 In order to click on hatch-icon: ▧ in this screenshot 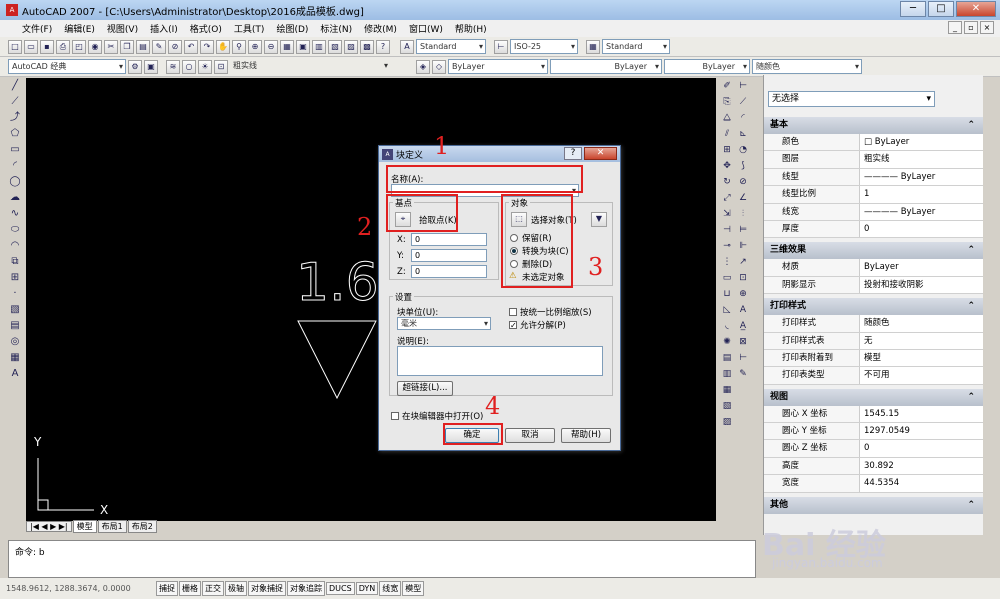, I will do `click(15, 311)`.